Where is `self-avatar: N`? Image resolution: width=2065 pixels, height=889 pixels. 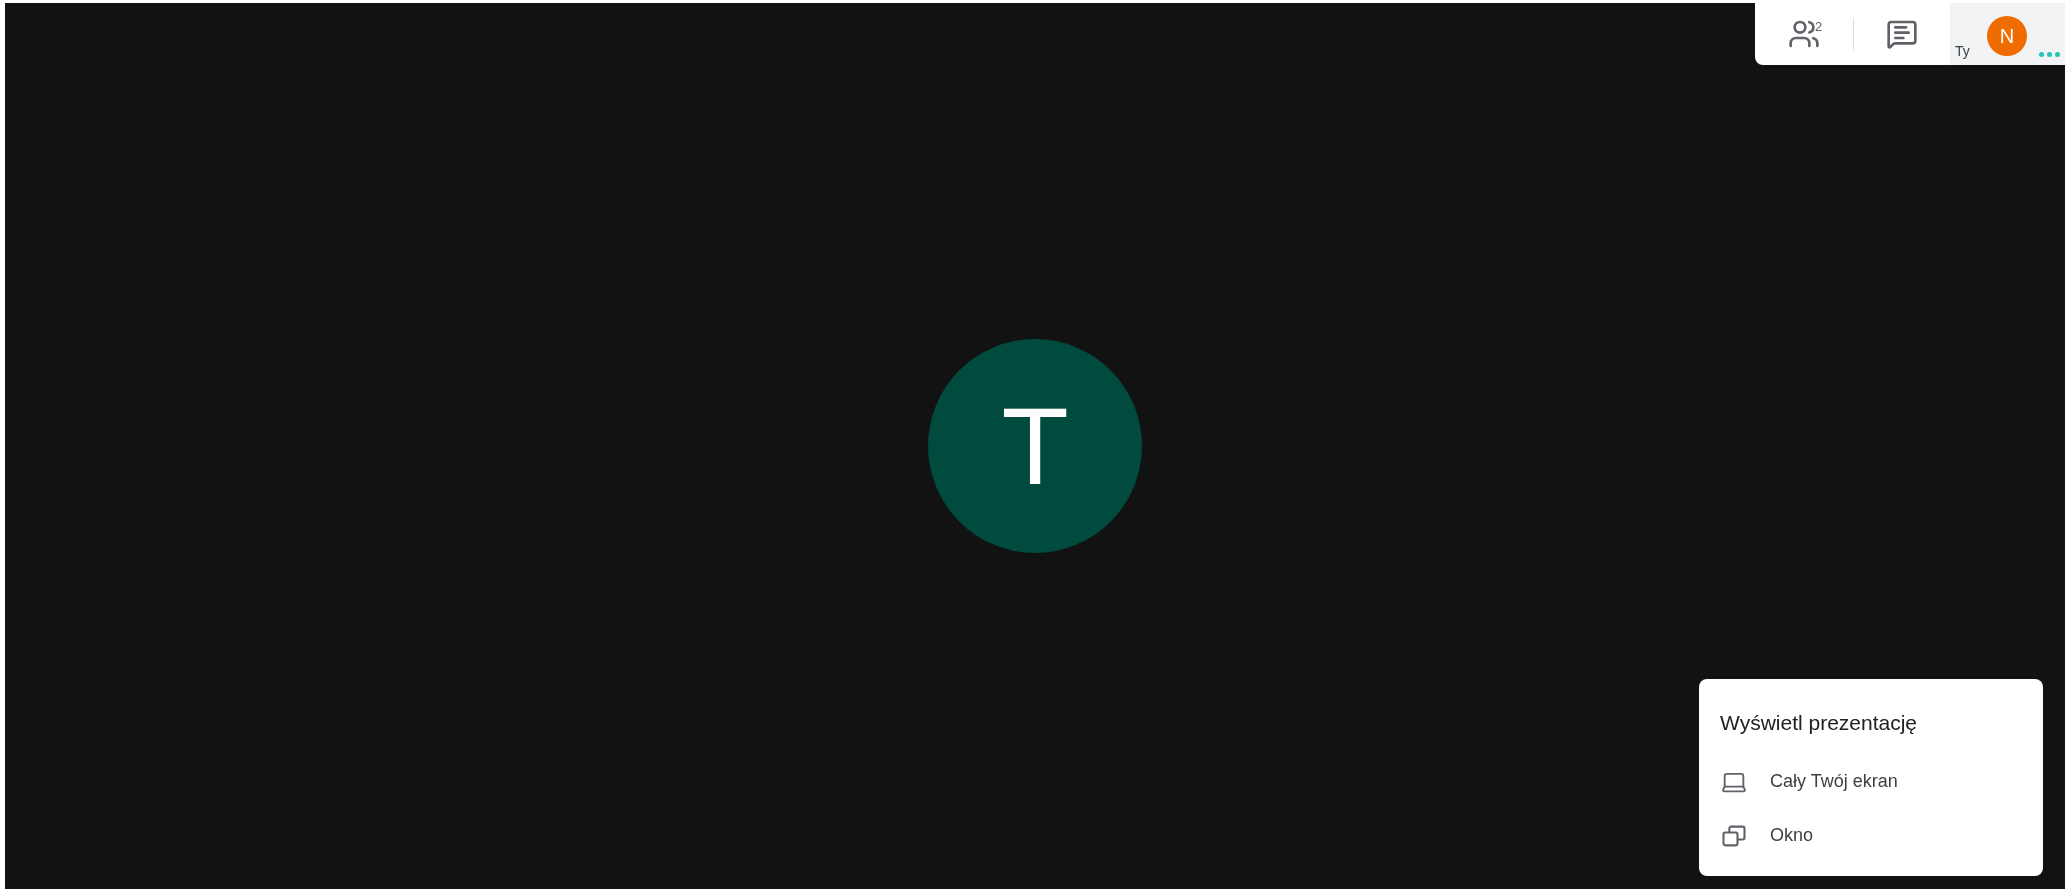
self-avatar: N is located at coordinates (2007, 36).